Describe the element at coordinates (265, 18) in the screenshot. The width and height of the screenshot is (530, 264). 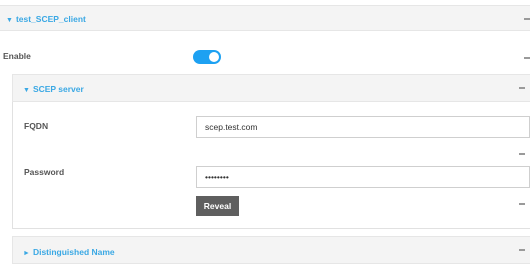
I see `client-section-header: ▼ test_SCEP_client` at that location.